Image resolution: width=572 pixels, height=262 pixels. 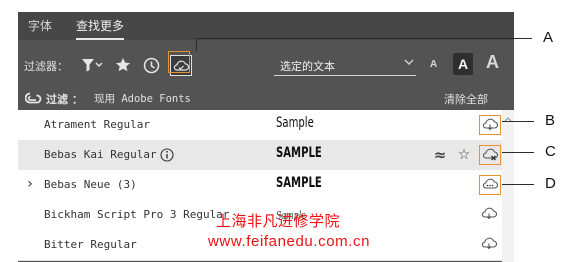 What do you see at coordinates (92, 65) in the screenshot?
I see `filter-icon` at bounding box center [92, 65].